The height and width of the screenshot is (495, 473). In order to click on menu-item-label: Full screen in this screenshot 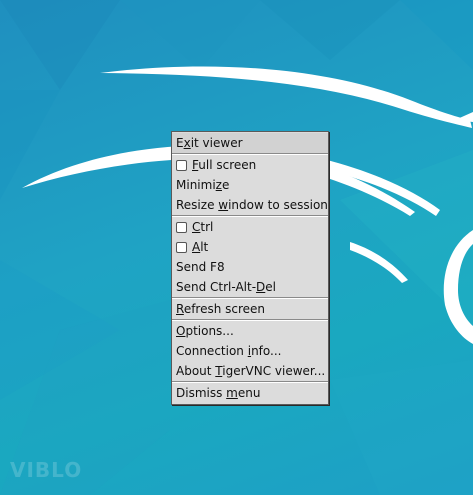, I will do `click(224, 165)`.